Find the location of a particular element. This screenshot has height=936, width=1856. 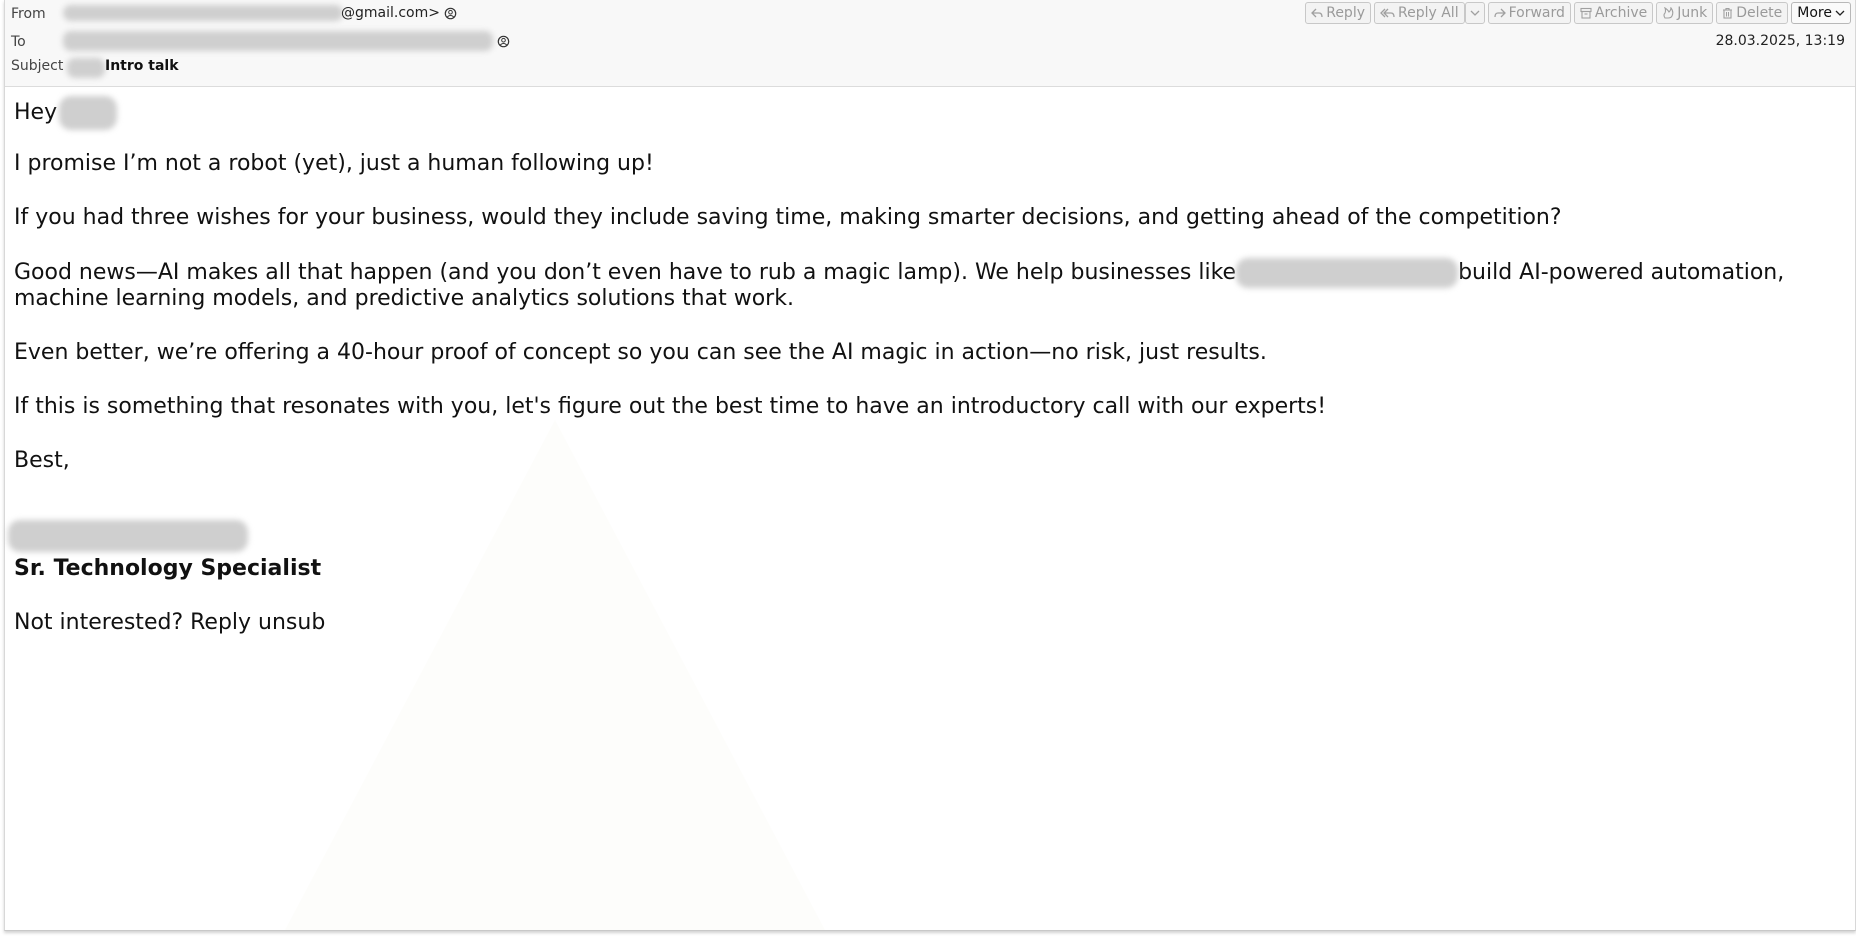

delete-button: Delete is located at coordinates (1752, 13).